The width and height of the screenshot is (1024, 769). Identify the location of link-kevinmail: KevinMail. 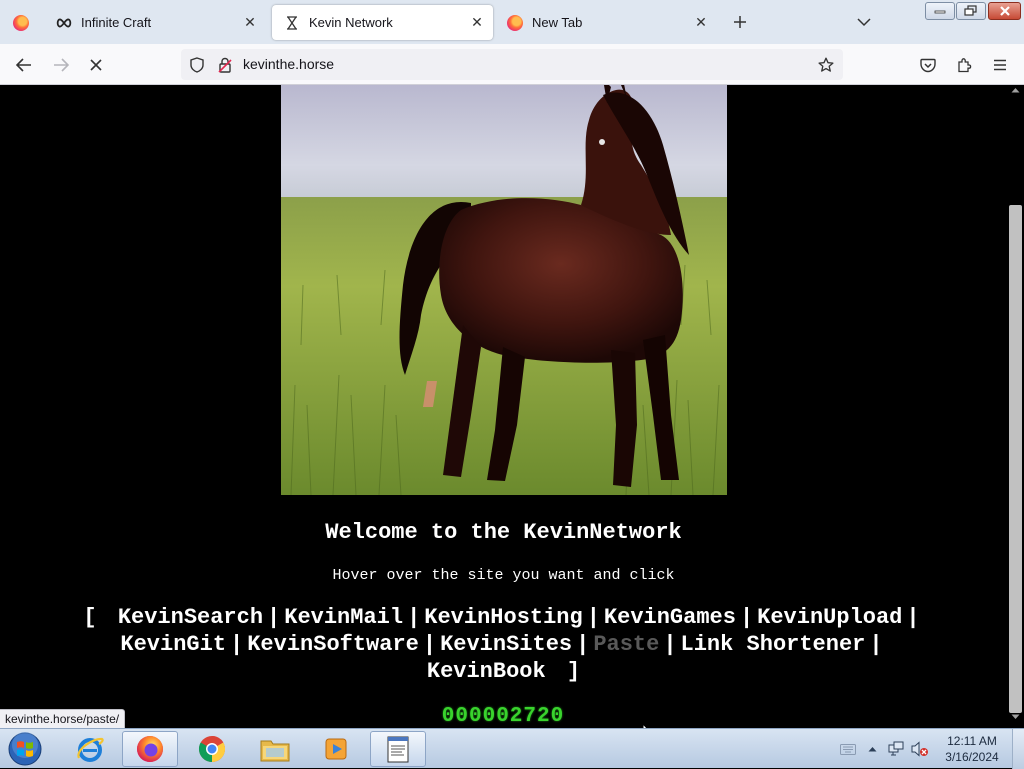
(343, 617).